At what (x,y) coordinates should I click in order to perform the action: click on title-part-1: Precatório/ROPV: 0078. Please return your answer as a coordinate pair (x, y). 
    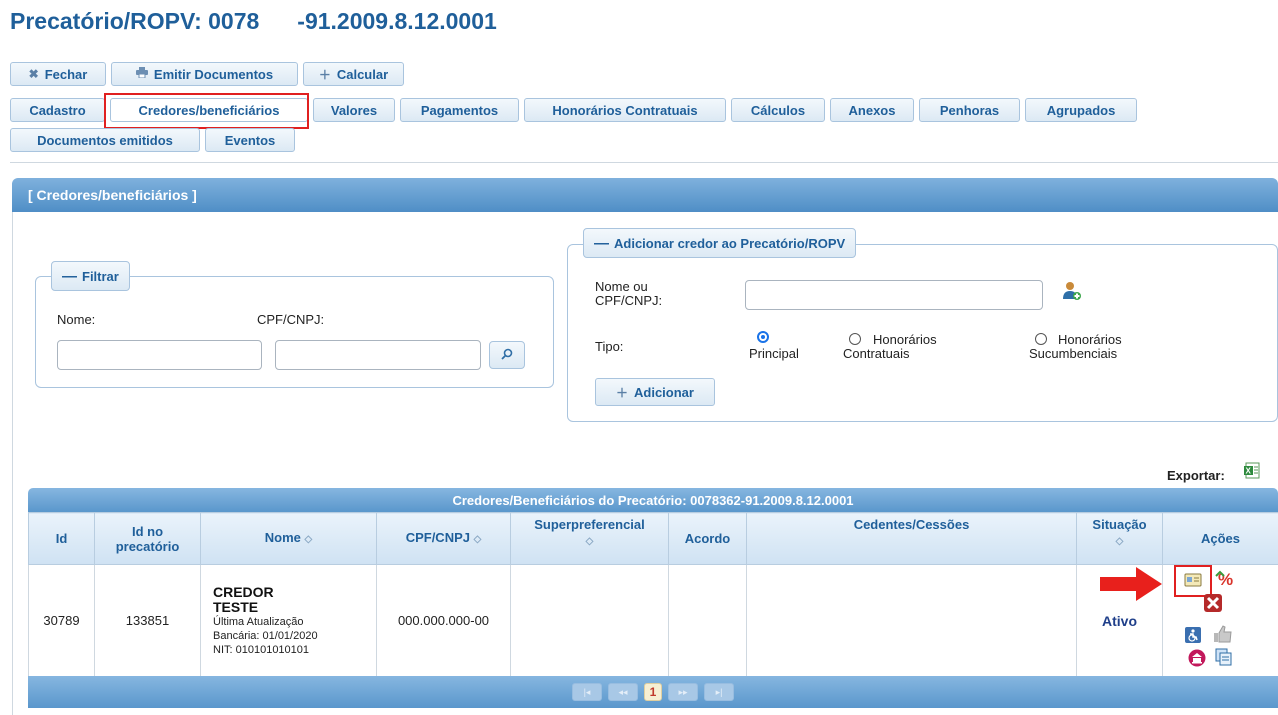
    Looking at the image, I should click on (135, 21).